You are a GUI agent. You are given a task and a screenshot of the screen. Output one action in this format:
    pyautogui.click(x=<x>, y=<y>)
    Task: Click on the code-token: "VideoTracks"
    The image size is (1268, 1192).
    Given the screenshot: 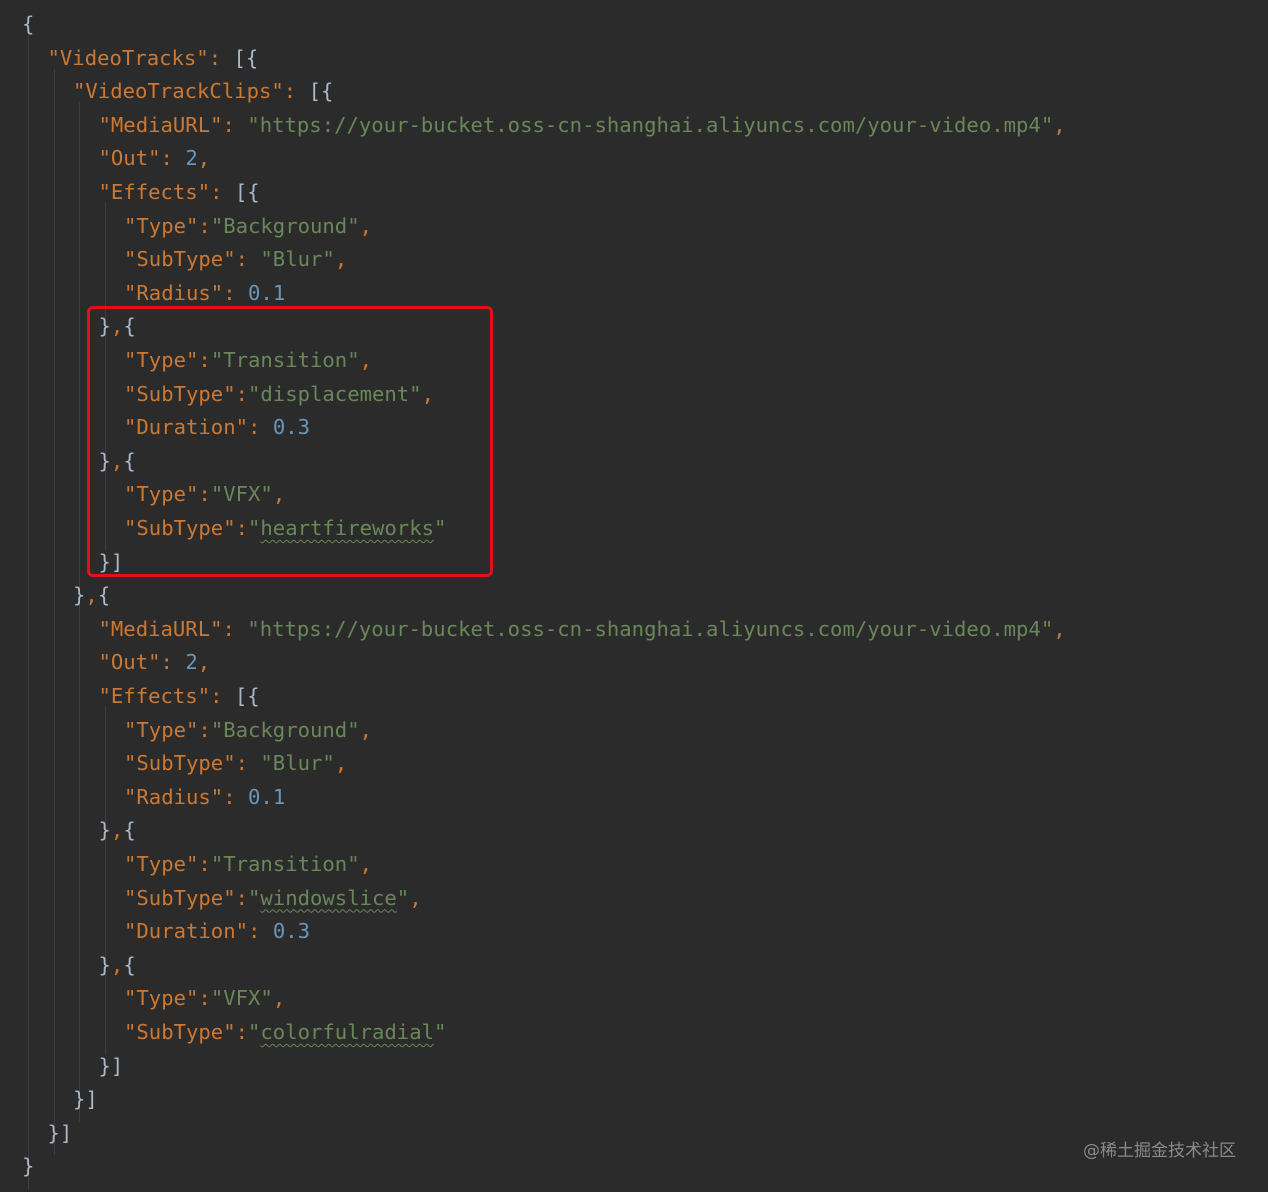 What is the action you would take?
    pyautogui.click(x=128, y=57)
    